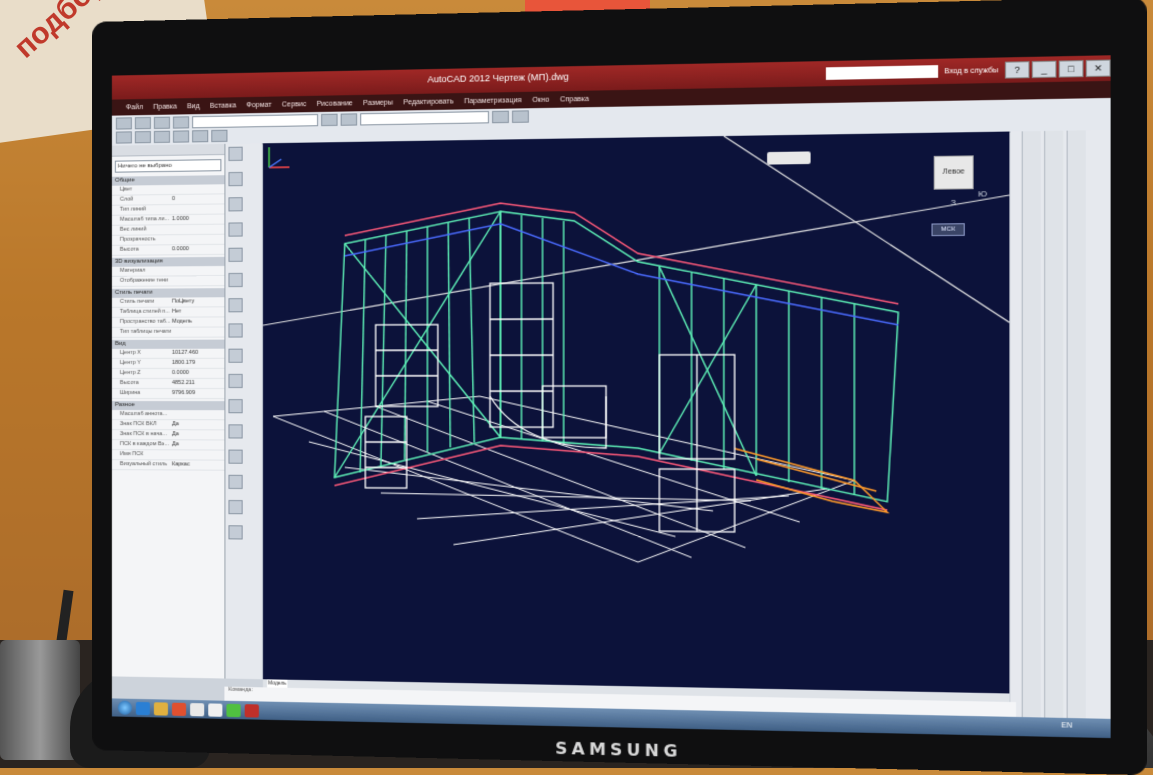  What do you see at coordinates (258, 105) in the screenshot?
I see `menu-format: Формат` at bounding box center [258, 105].